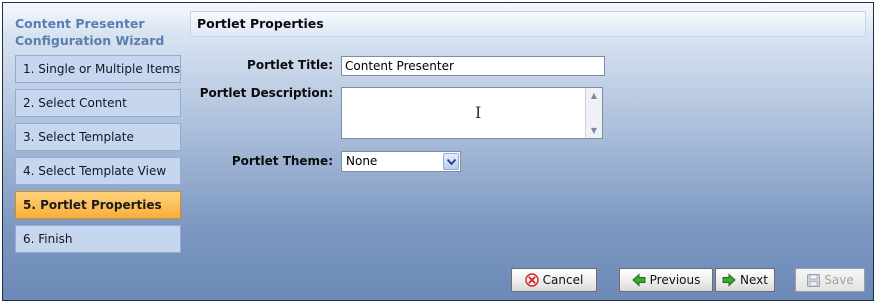  What do you see at coordinates (282, 161) in the screenshot?
I see `portlet-theme-label: Portlet Theme:` at bounding box center [282, 161].